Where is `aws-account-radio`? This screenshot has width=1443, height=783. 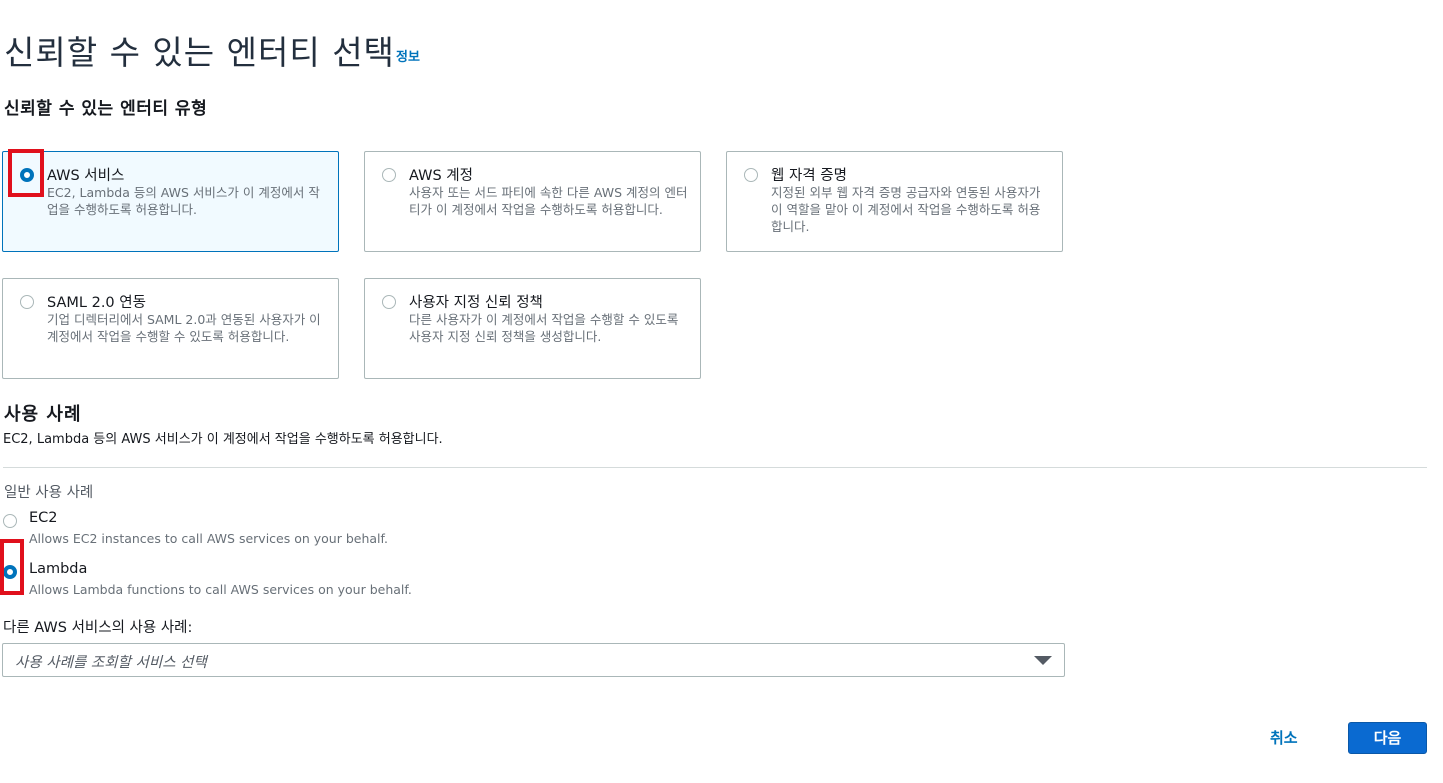
aws-account-radio is located at coordinates (389, 175).